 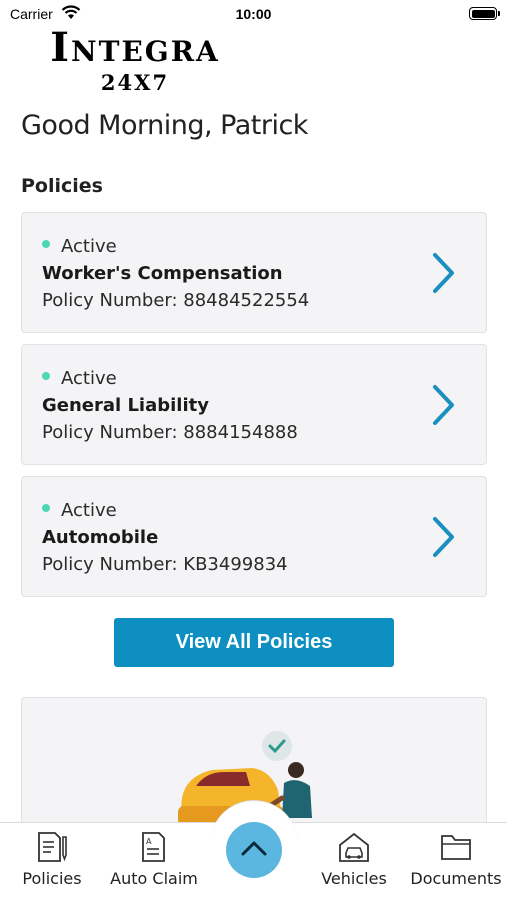 I want to click on document-pen-icon, so click(x=52, y=847).